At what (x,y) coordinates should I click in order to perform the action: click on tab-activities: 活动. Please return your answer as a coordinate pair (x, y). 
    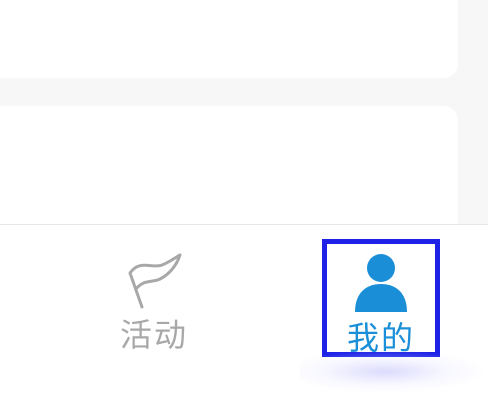
    Looking at the image, I should click on (154, 290).